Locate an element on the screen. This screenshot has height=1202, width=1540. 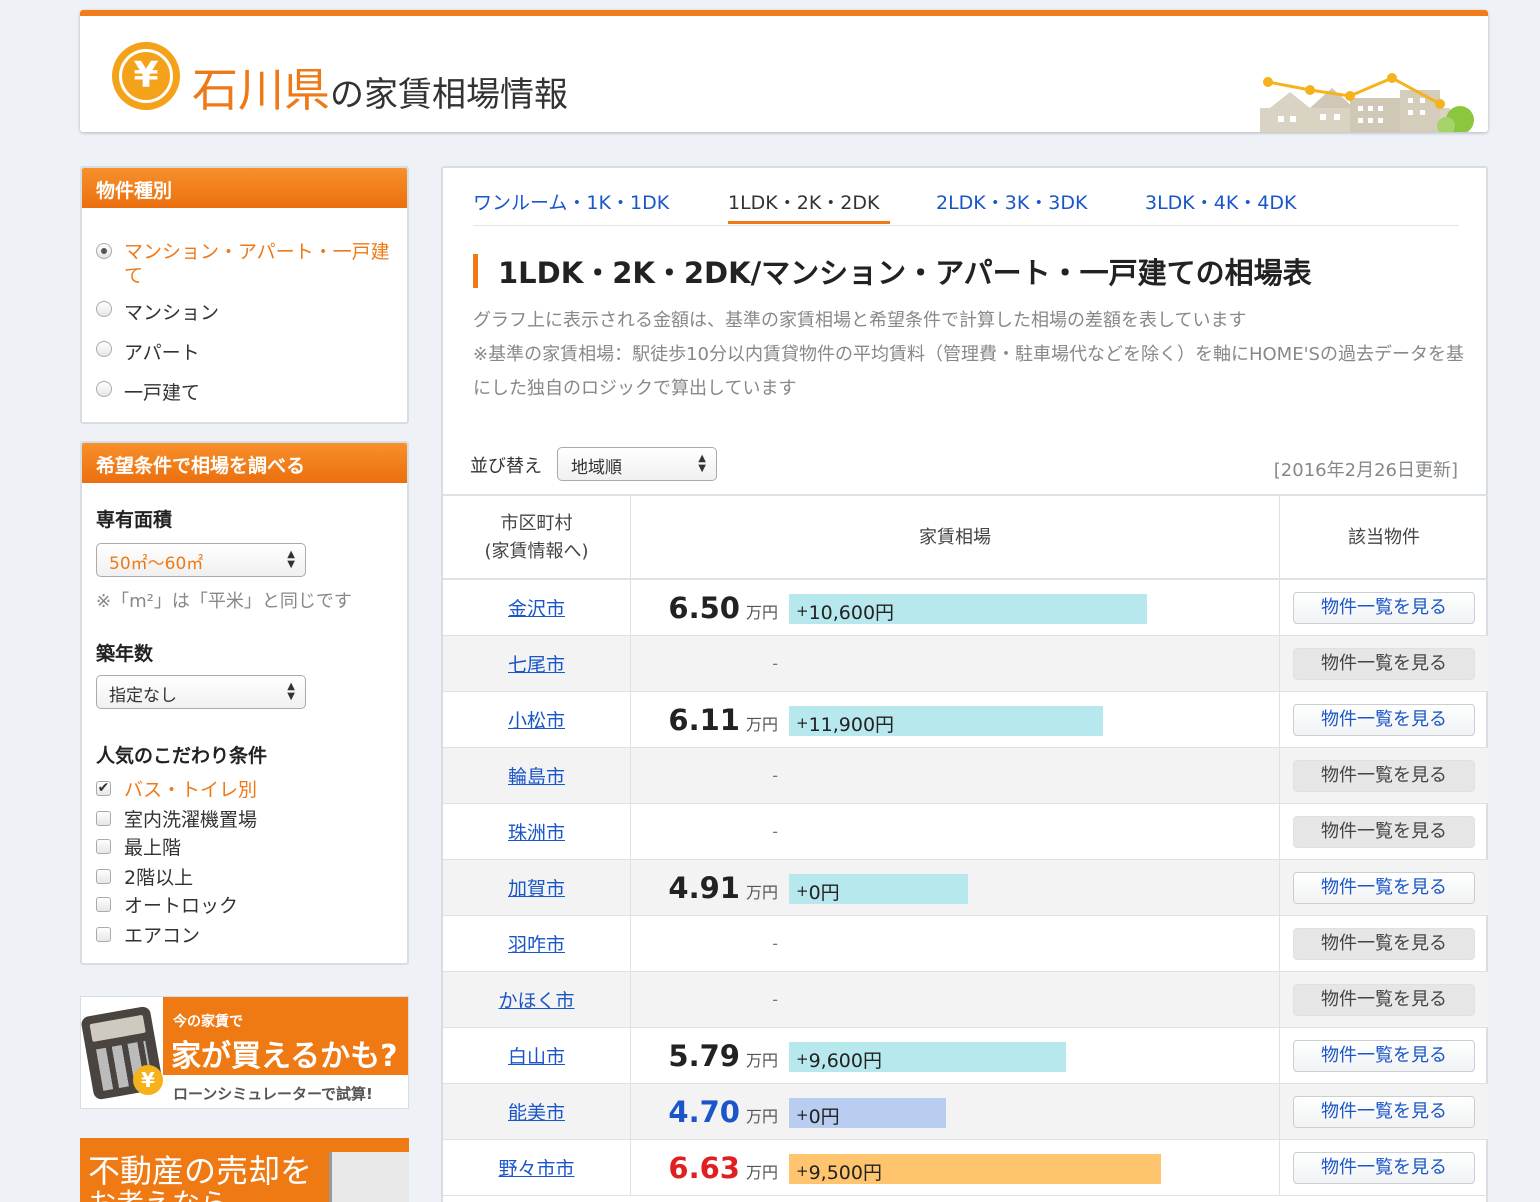
city-link: 羽咋市 is located at coordinates (536, 943).